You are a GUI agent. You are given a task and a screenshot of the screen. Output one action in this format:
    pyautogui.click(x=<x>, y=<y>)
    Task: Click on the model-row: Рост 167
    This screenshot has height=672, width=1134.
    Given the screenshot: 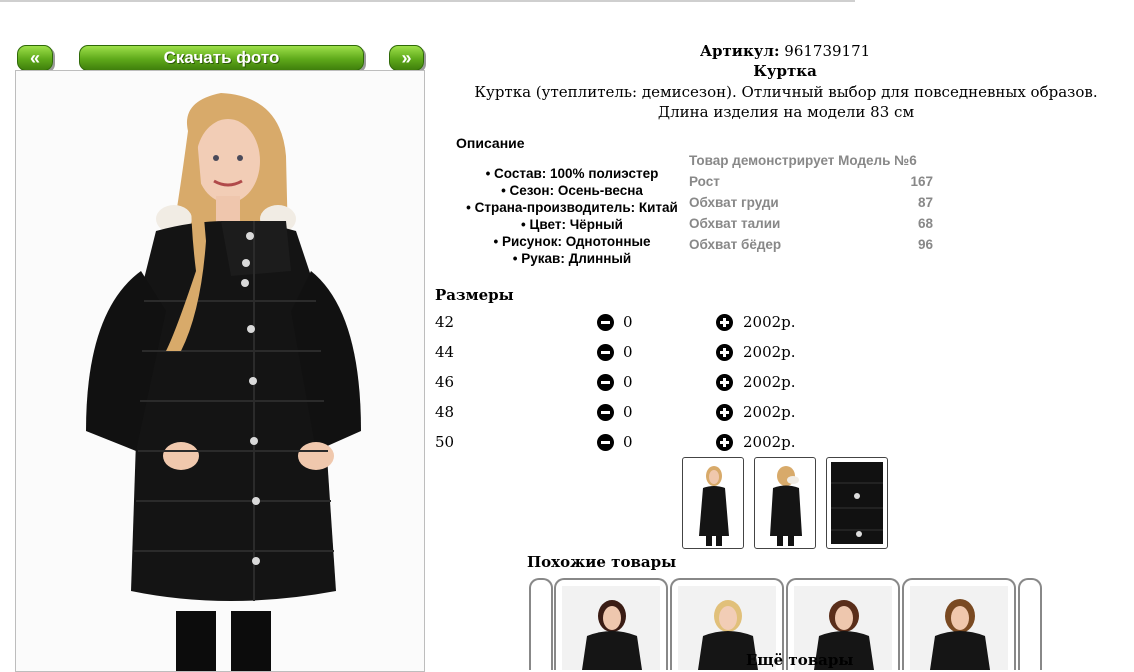 What is the action you would take?
    pyautogui.click(x=811, y=181)
    